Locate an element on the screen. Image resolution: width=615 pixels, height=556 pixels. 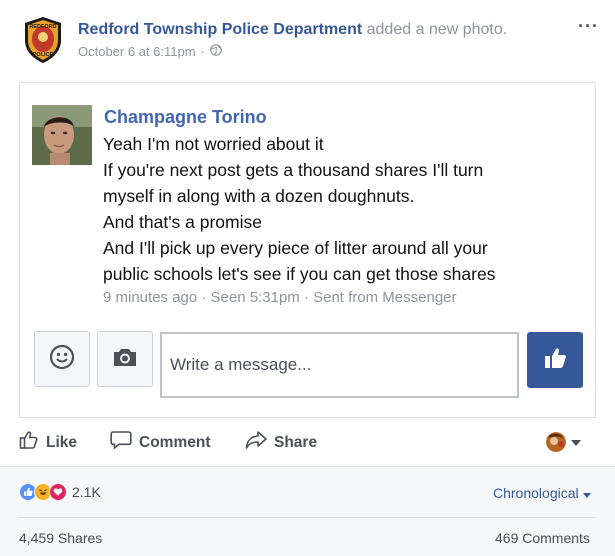
post-meta: October 6 at 6:11pm · is located at coordinates (150, 51).